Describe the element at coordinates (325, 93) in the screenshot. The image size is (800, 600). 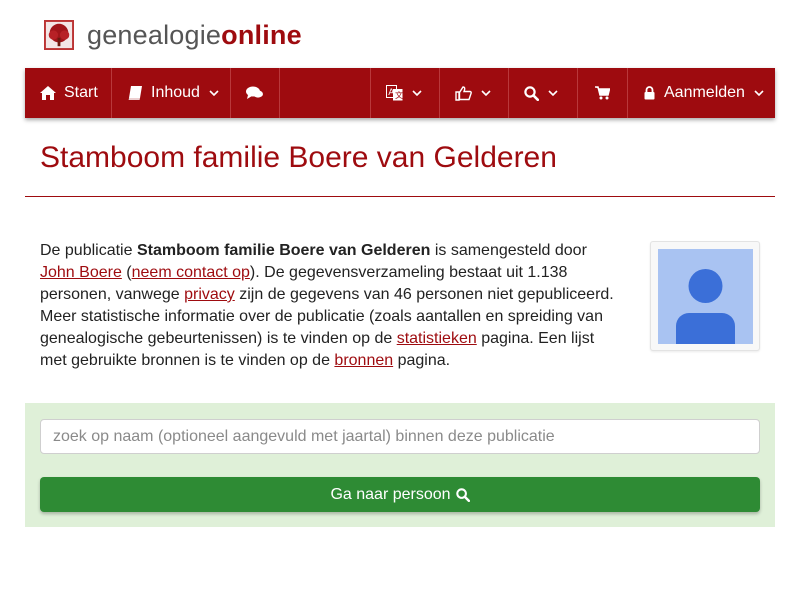
I see `nav-spacer` at that location.